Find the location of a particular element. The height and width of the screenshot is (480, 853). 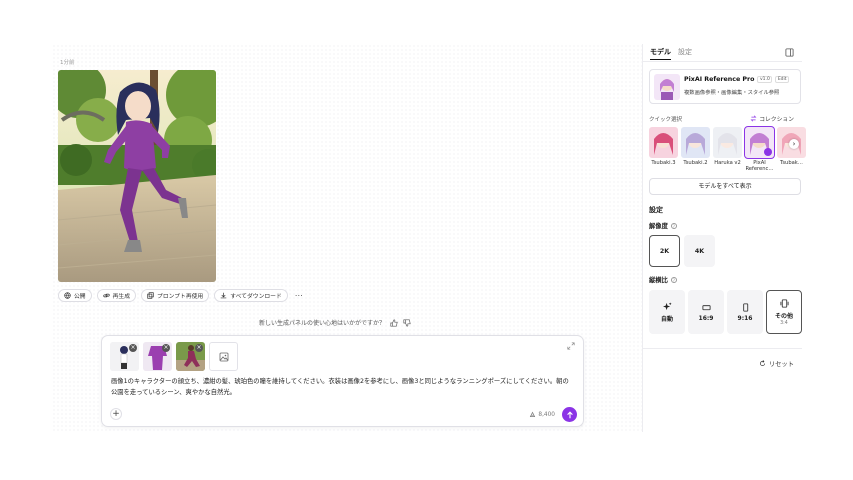

ratio-other: その他 3:4 is located at coordinates (784, 312).